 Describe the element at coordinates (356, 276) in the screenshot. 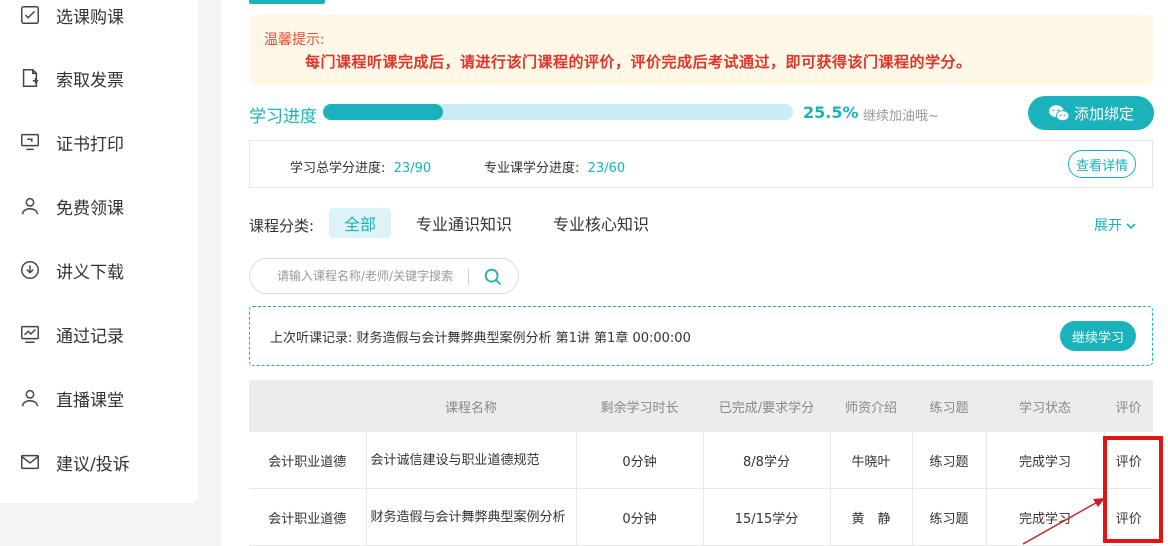

I see `search-input` at that location.